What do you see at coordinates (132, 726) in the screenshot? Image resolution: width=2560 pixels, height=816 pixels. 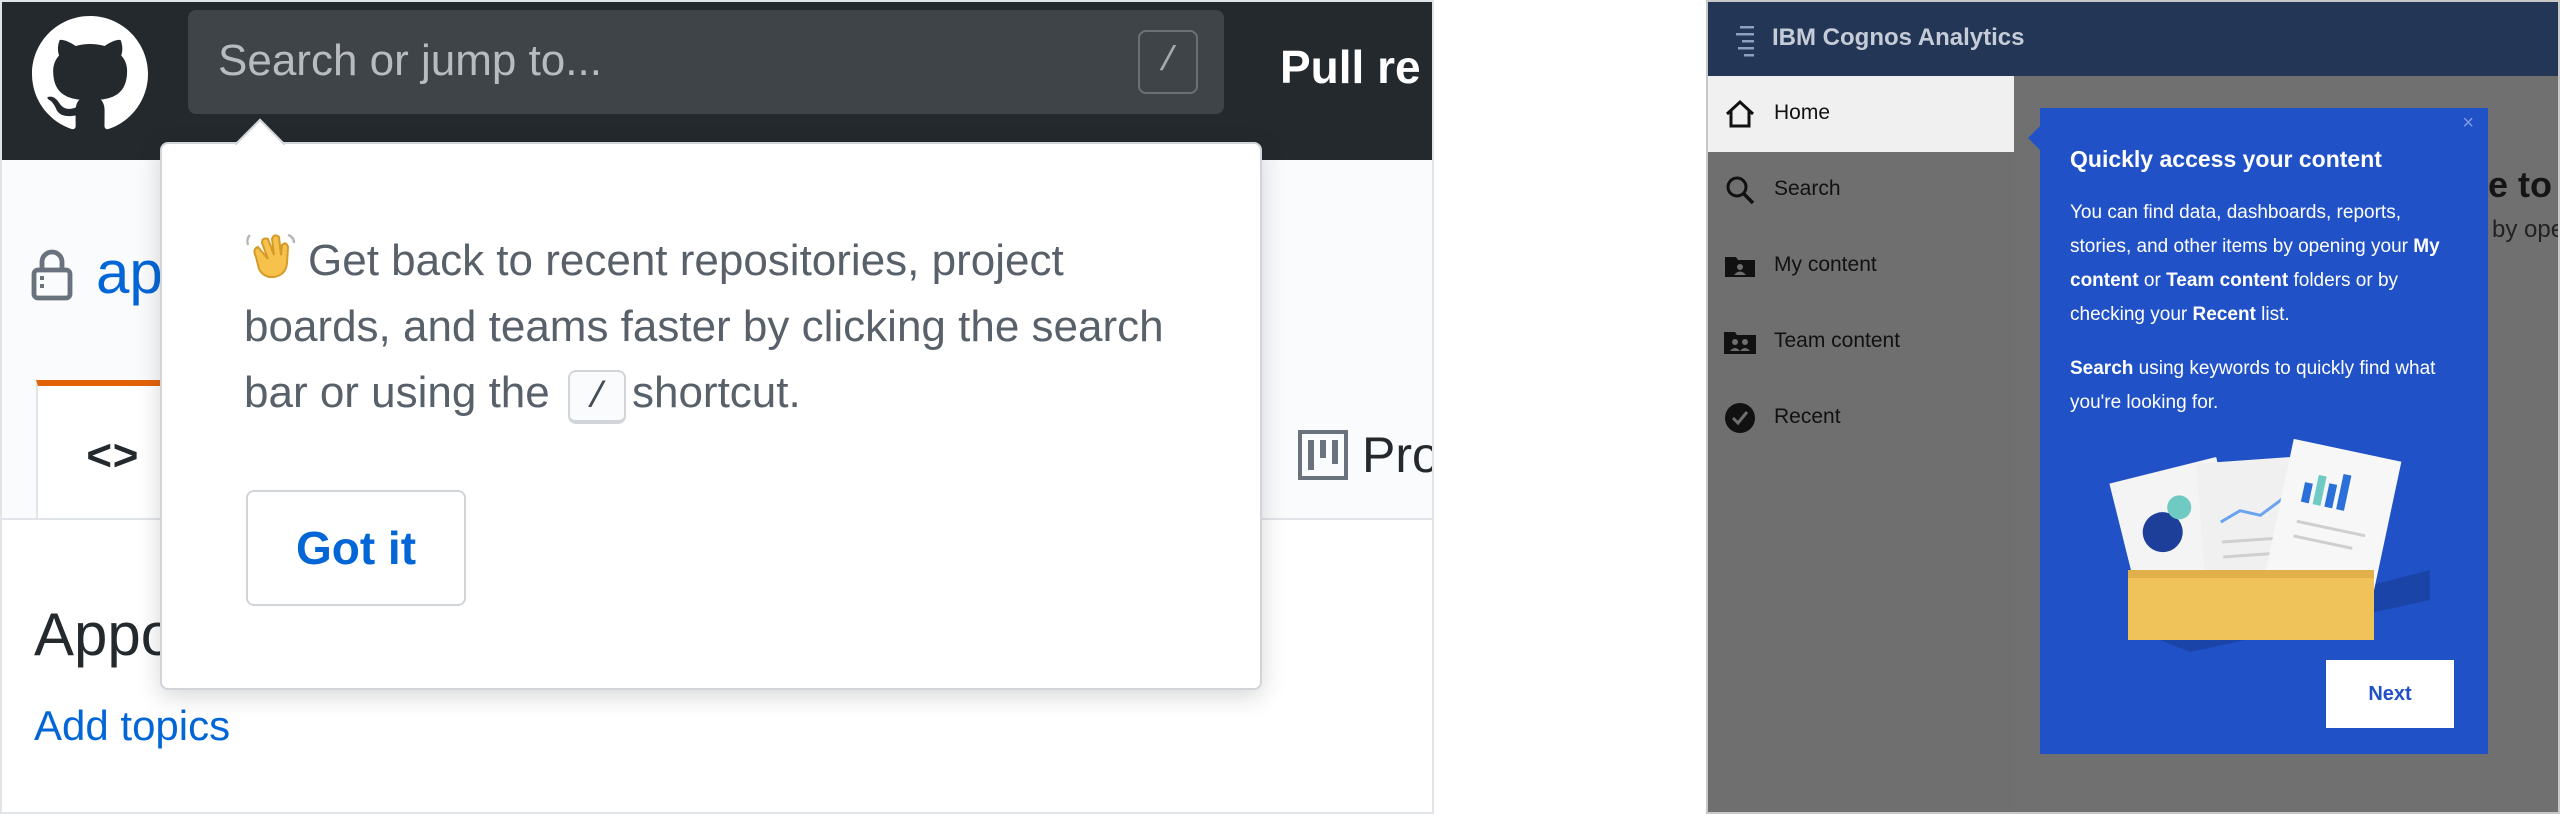 I see `add-topics-link: Add topics` at bounding box center [132, 726].